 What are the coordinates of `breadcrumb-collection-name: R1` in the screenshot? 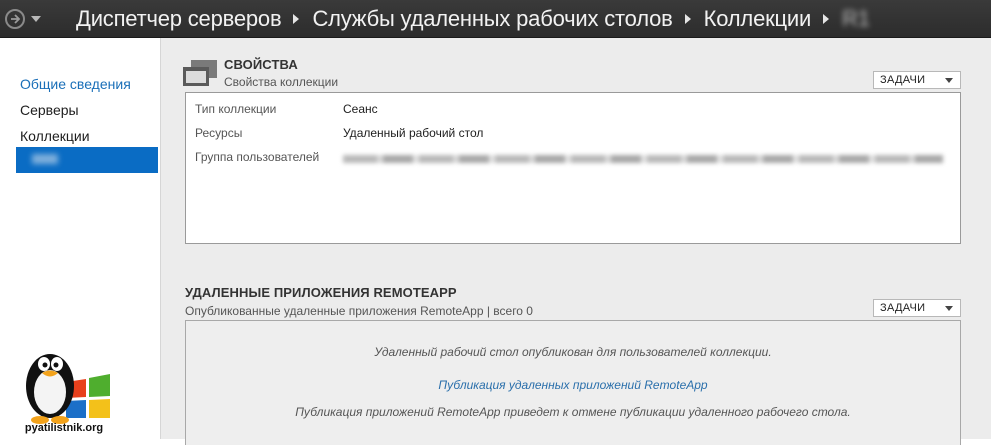 It's located at (856, 19).